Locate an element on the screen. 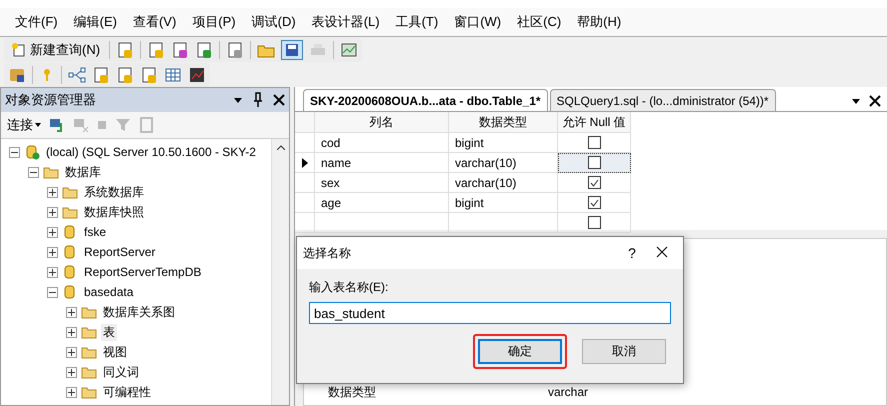  tree-item: ReportServerTempDB is located at coordinates (143, 272).